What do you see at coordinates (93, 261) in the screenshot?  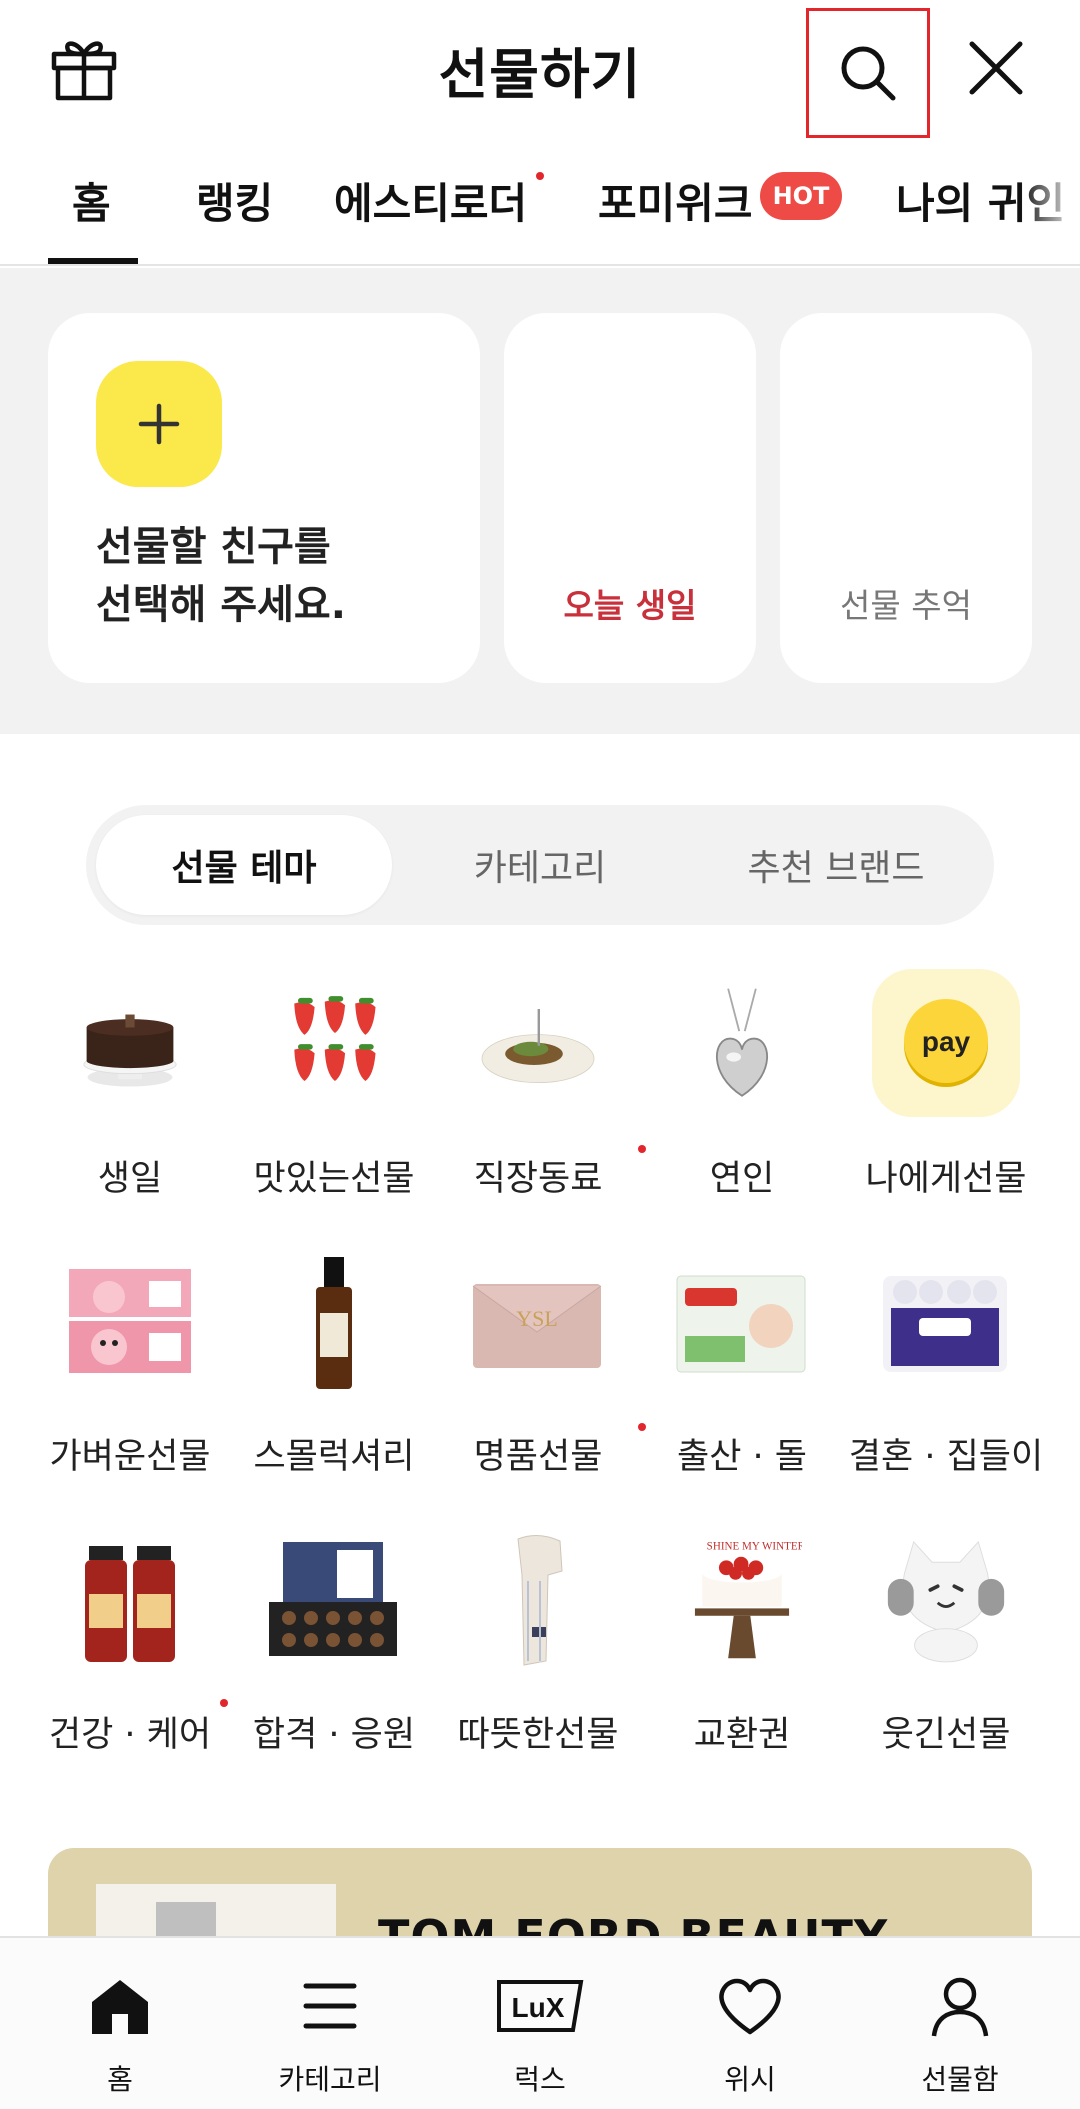 I see `active-tab-indicator` at bounding box center [93, 261].